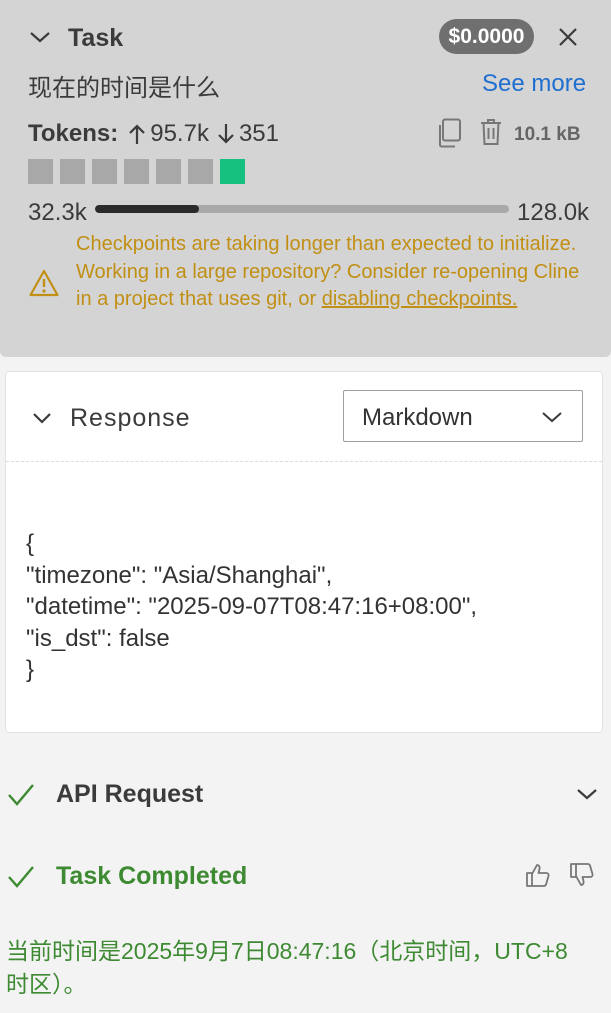 The image size is (611, 1013). Describe the element at coordinates (587, 796) in the screenshot. I see `expand-chevron-icon` at that location.